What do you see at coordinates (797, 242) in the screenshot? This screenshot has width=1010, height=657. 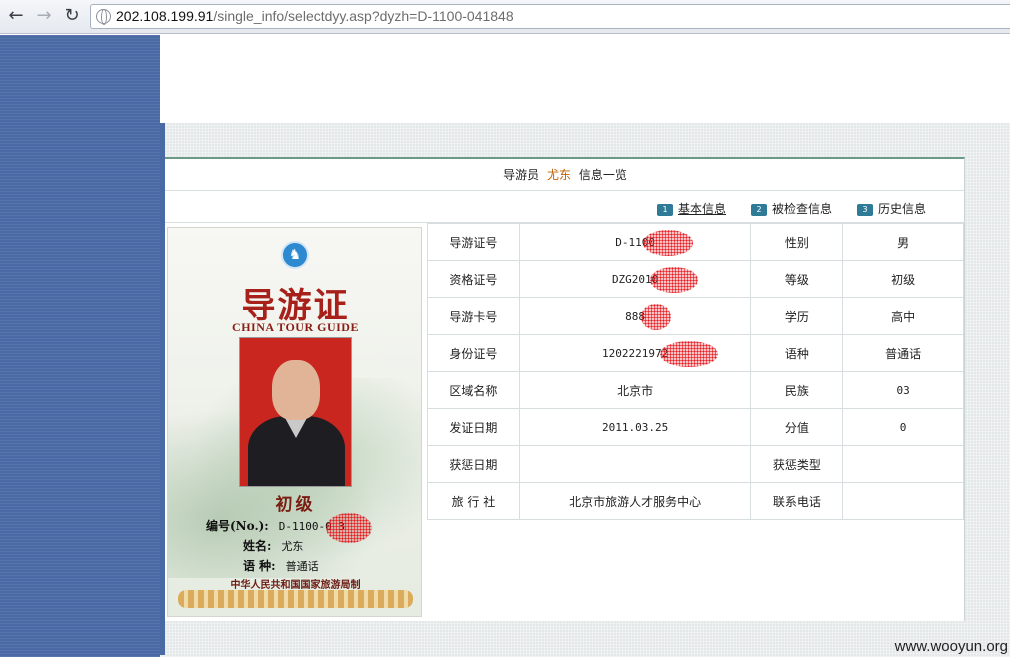 I see `field-label: 性别` at bounding box center [797, 242].